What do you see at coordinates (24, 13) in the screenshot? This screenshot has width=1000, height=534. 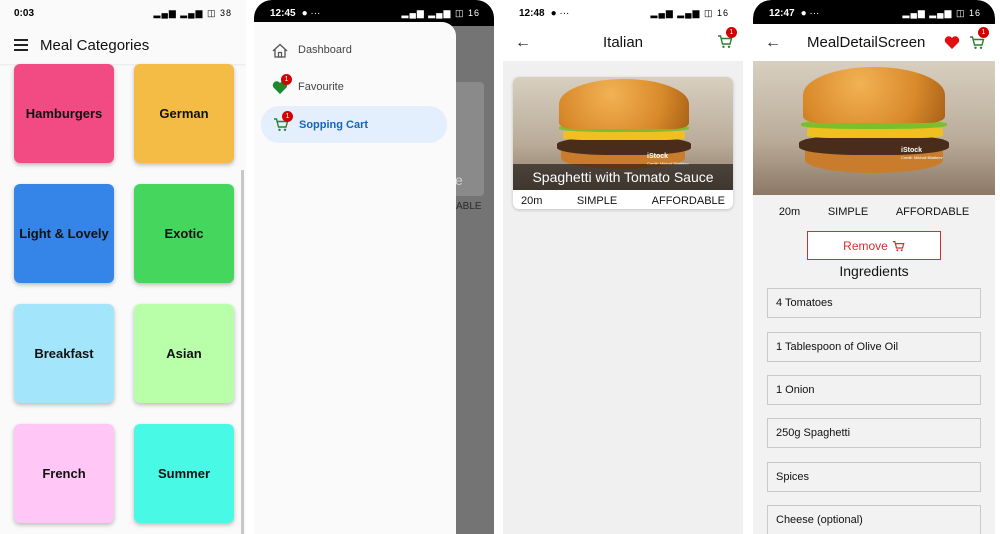 I see `status-time: 0:03` at bounding box center [24, 13].